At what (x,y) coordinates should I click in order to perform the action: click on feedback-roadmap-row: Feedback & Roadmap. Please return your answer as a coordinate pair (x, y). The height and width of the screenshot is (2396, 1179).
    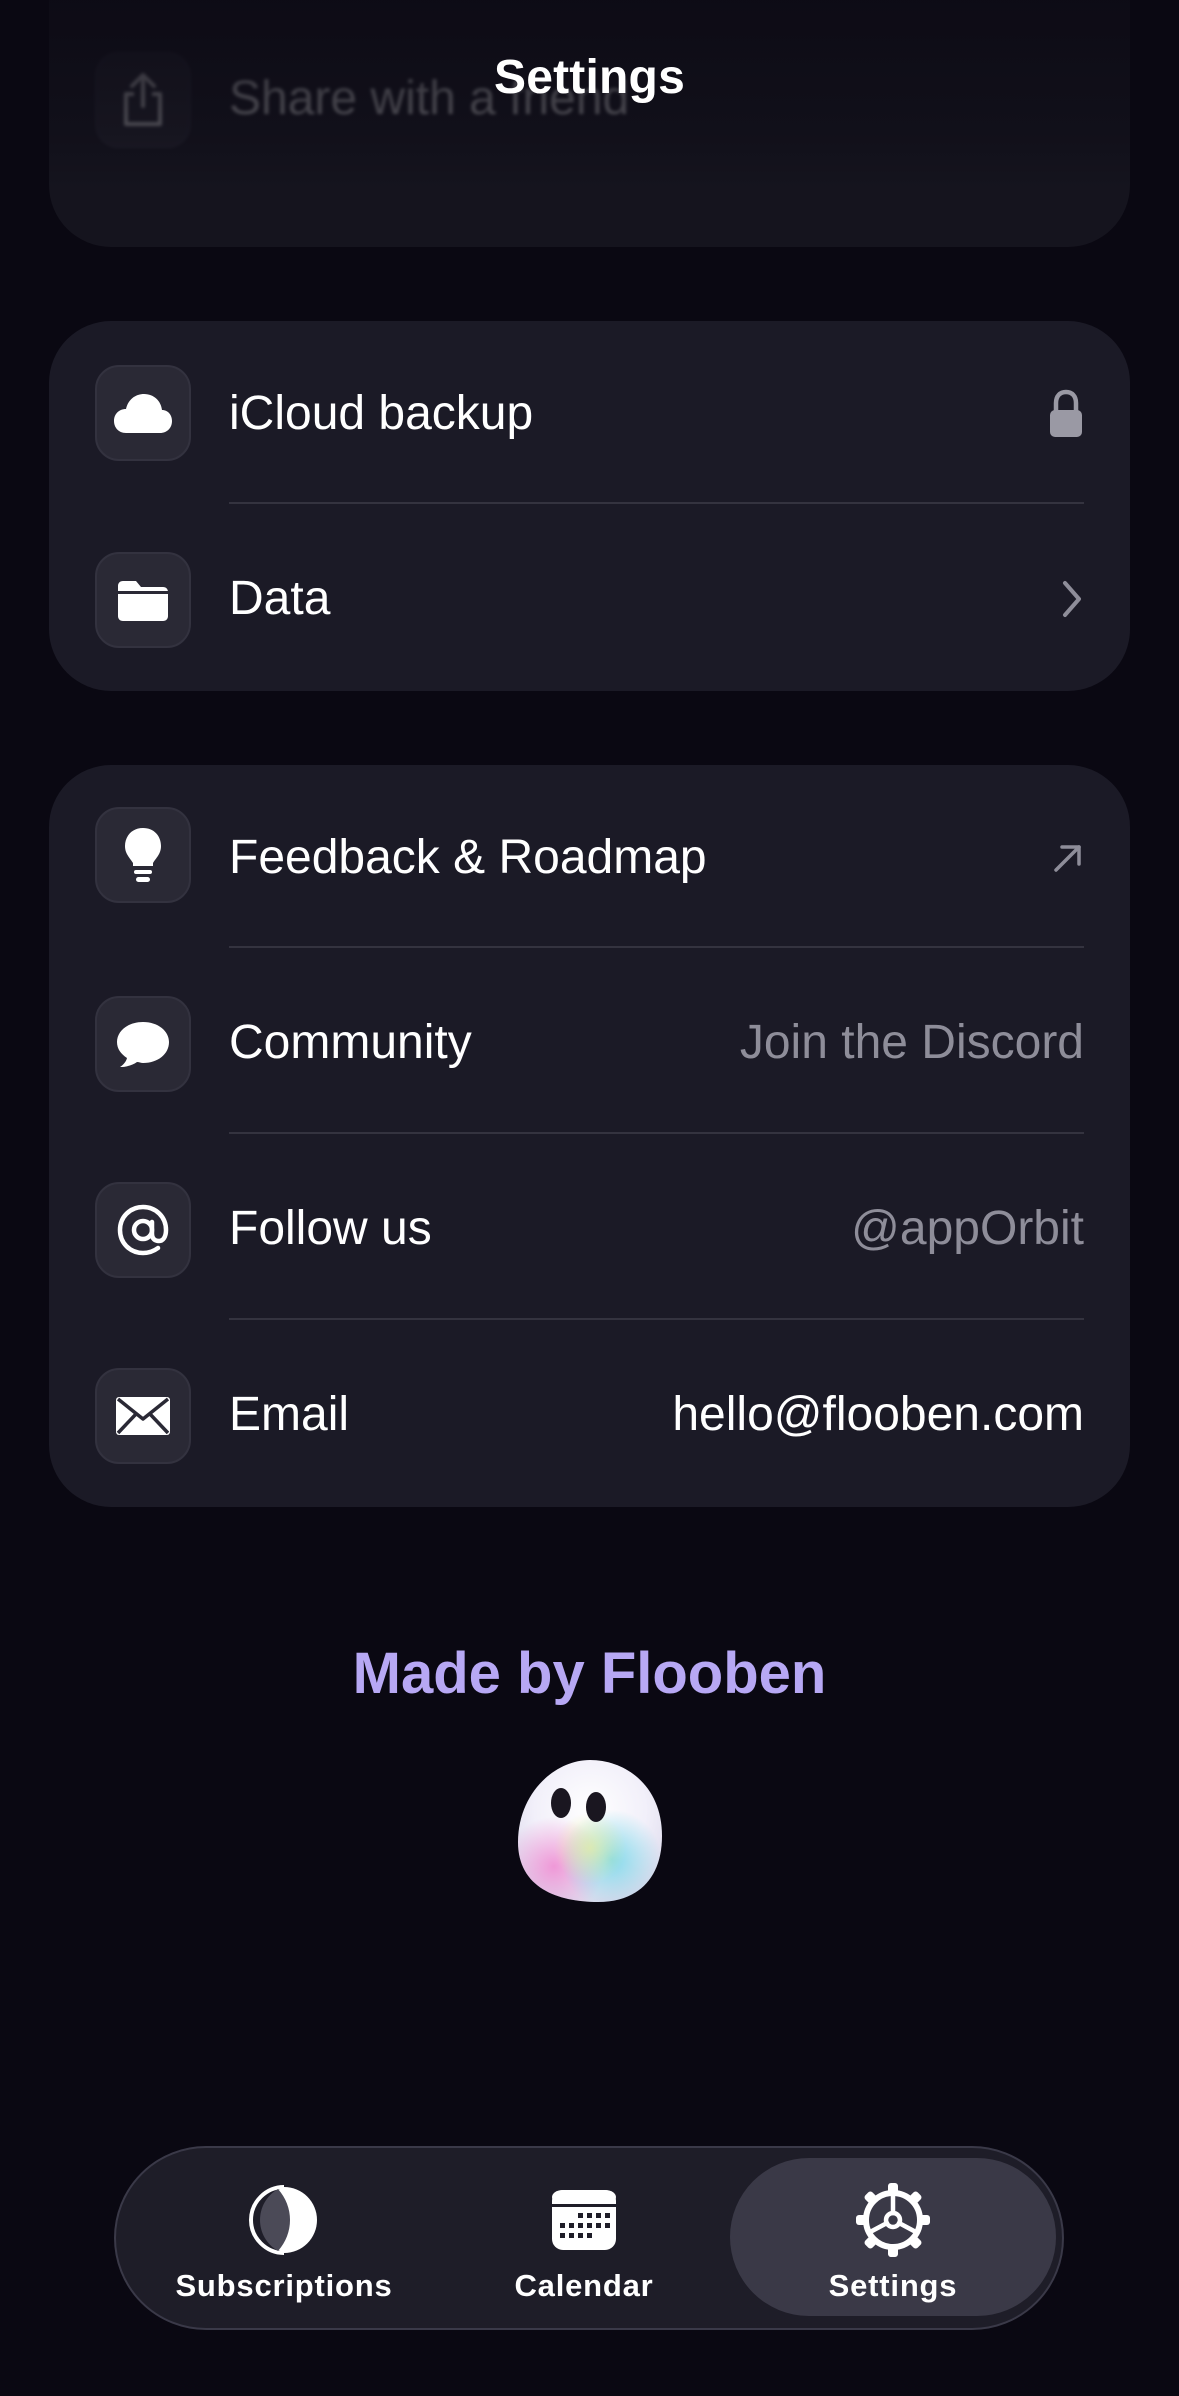
    Looking at the image, I should click on (589, 857).